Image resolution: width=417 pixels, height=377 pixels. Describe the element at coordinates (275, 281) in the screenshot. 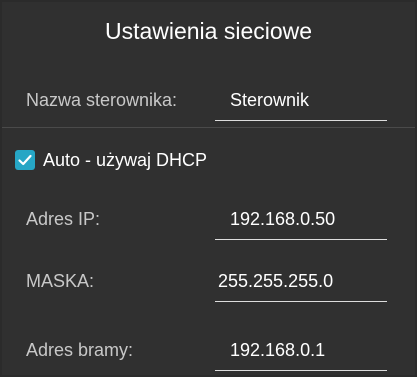

I see `mask-value: 255.255.255.0` at that location.